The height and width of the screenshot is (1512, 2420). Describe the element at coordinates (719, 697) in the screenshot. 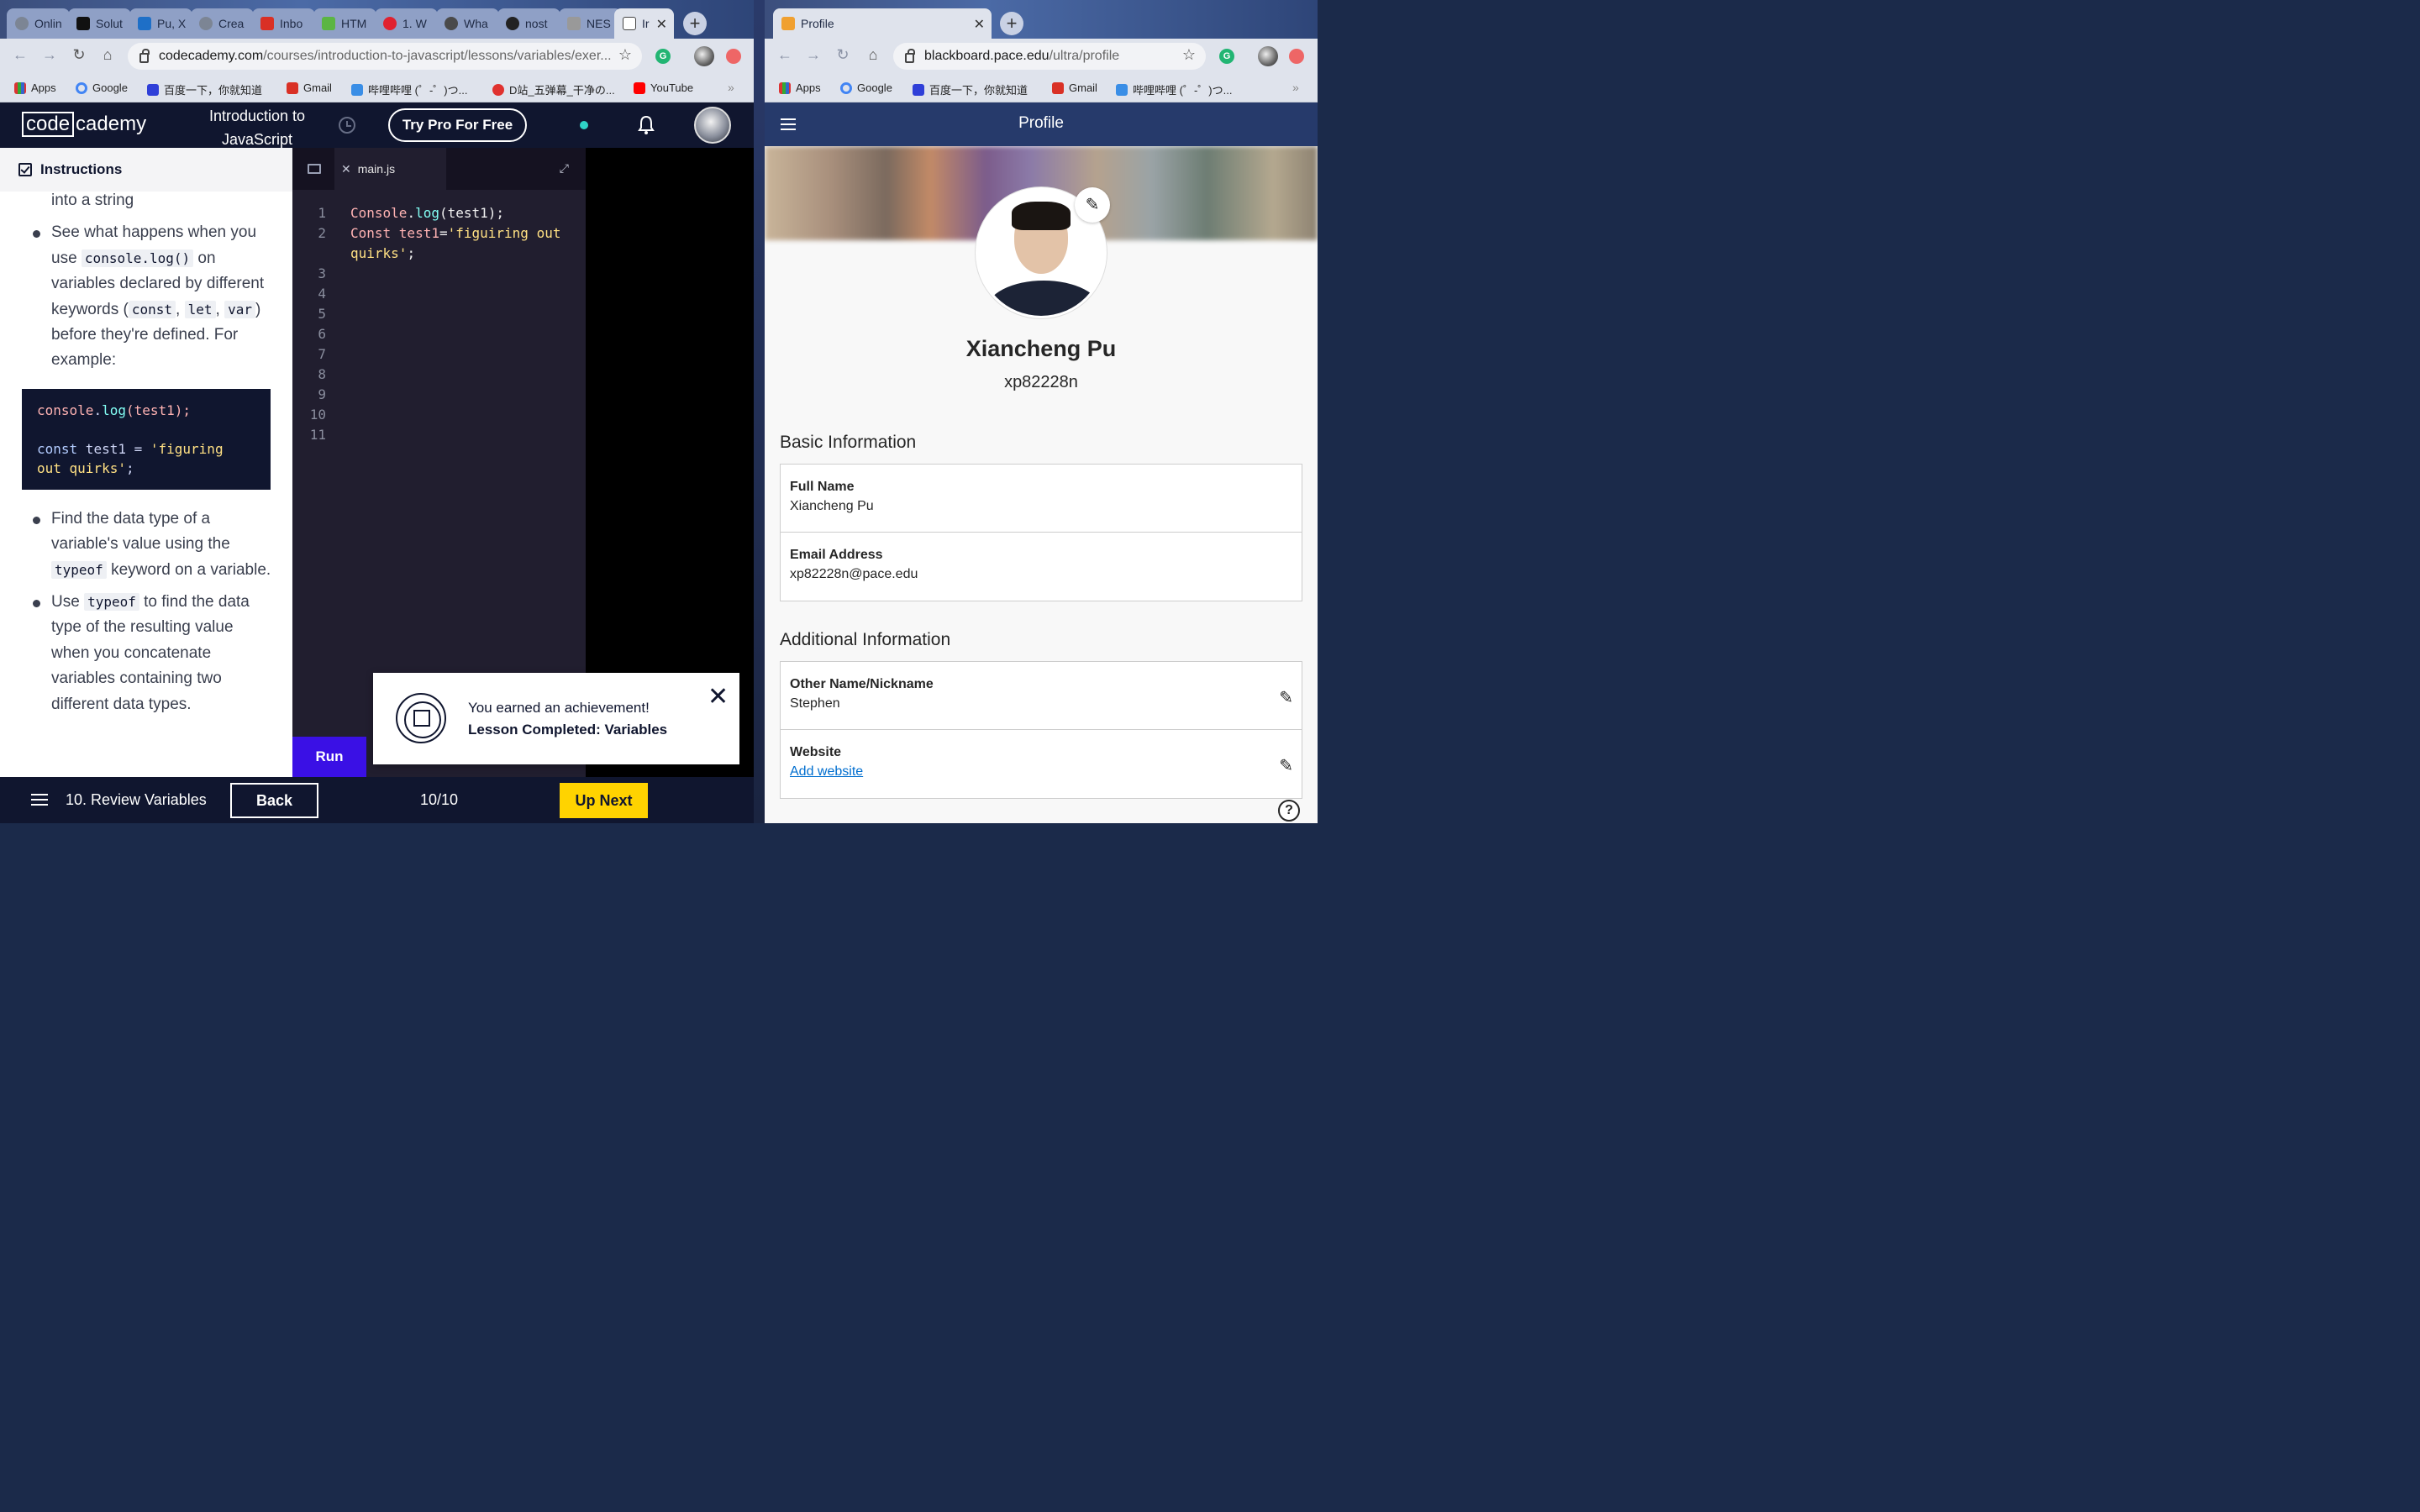

I see `close-icon: ✕` at that location.